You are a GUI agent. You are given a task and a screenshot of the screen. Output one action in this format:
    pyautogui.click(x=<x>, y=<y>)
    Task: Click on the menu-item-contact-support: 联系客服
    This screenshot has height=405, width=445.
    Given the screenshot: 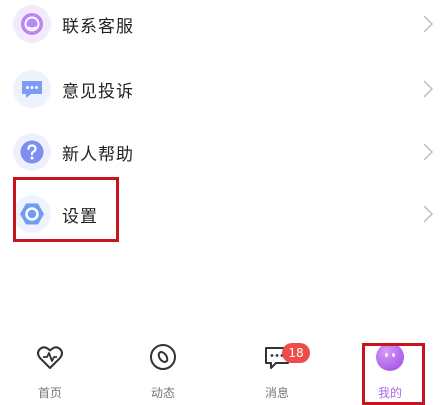 What is the action you would take?
    pyautogui.click(x=222, y=27)
    